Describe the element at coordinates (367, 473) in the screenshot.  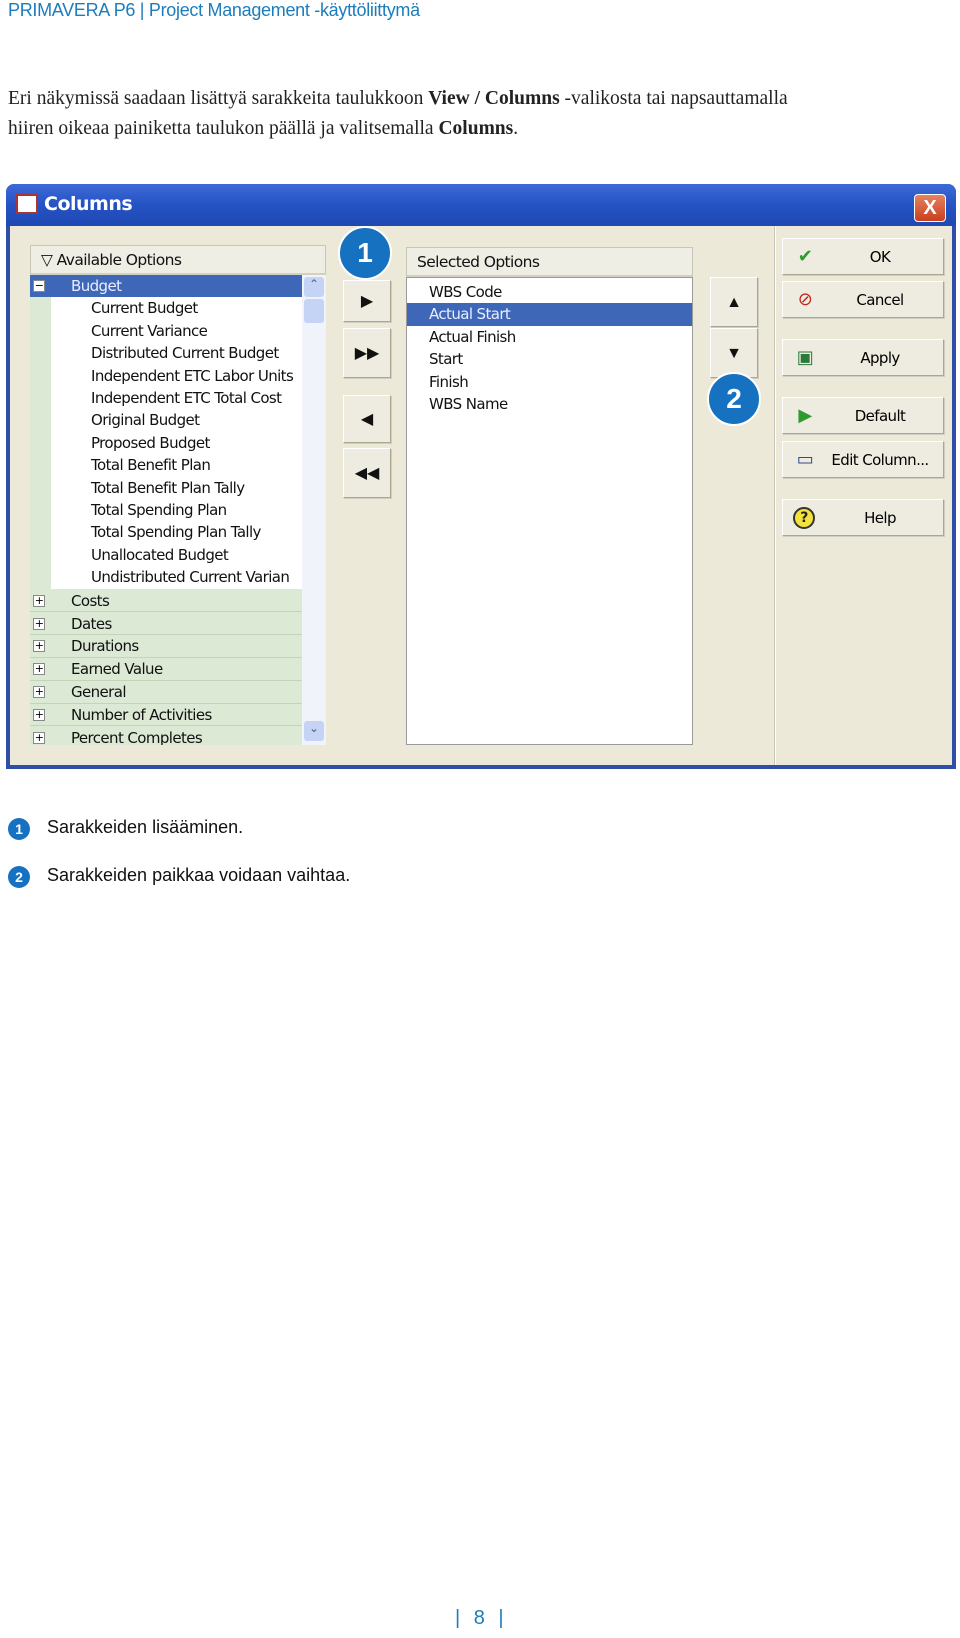
I see `remove-all-columns-button: ◀◀` at that location.